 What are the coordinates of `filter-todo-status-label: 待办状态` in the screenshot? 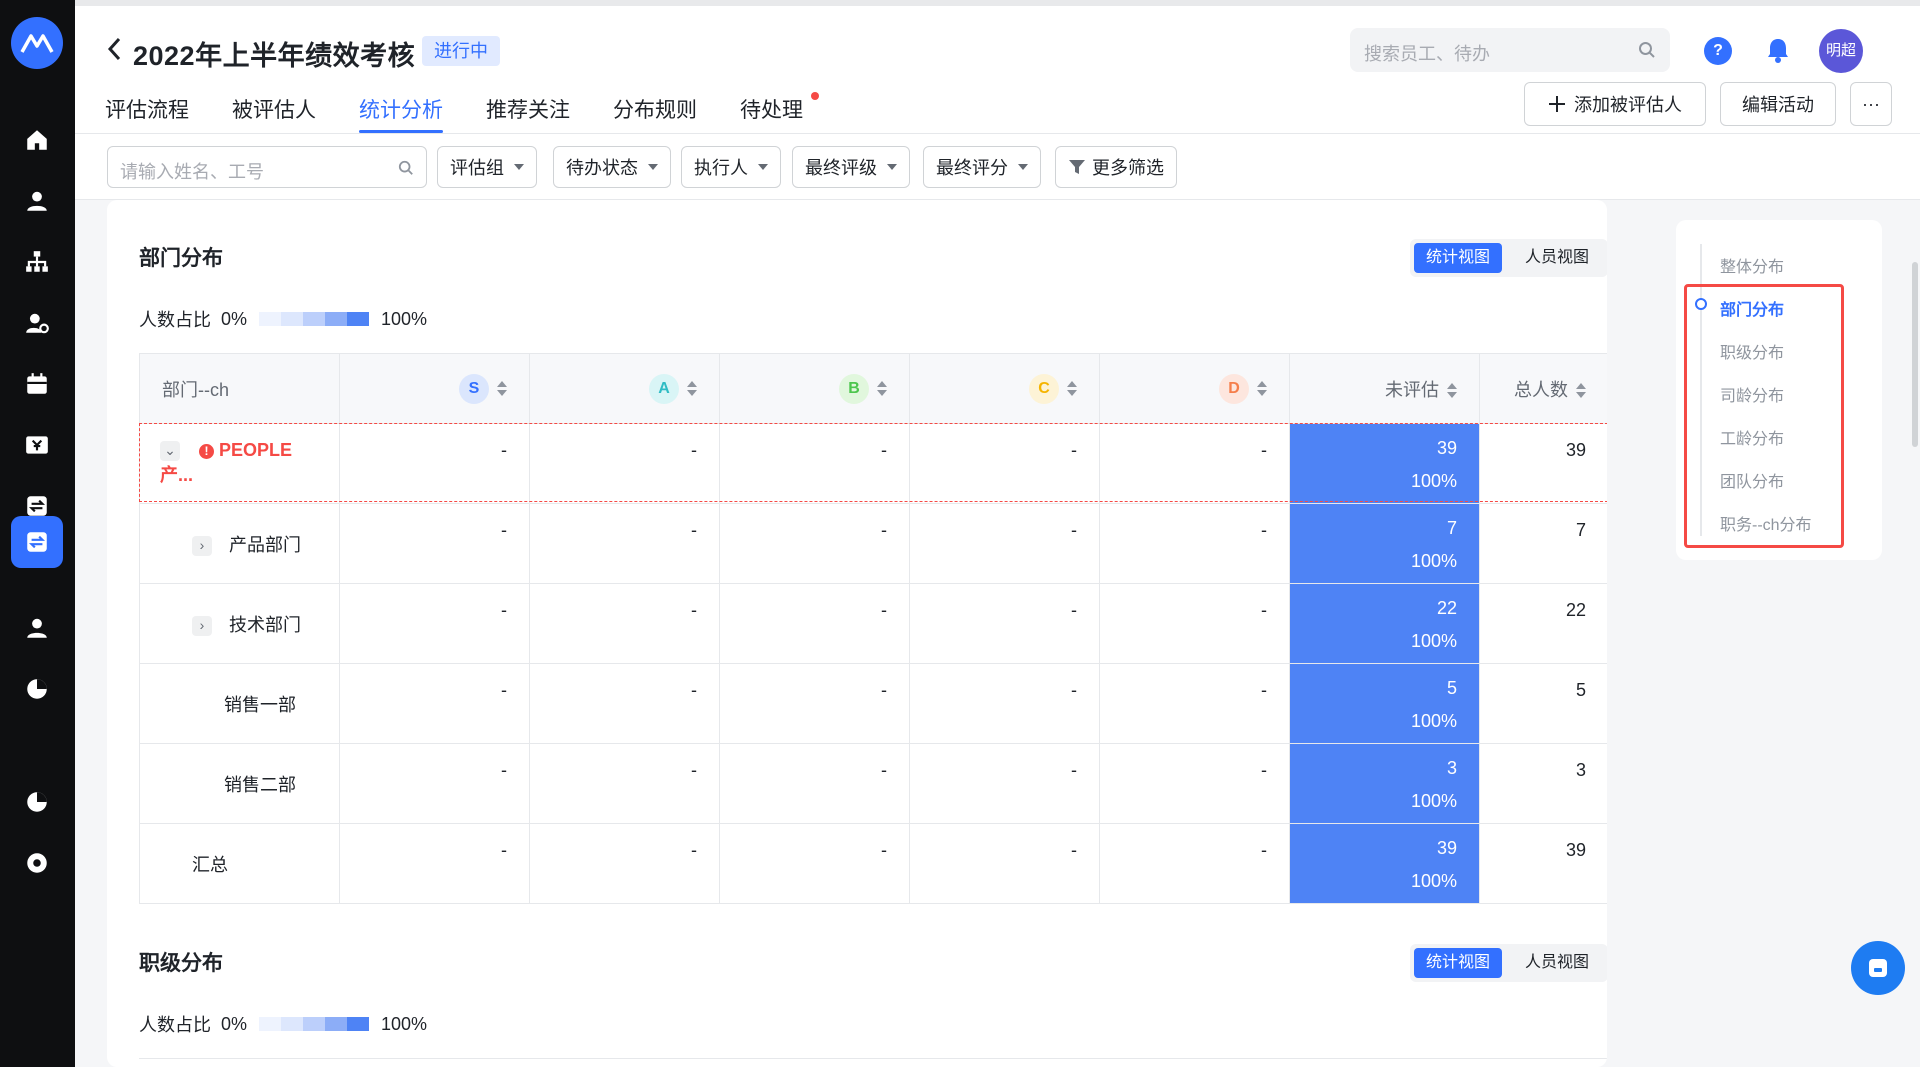 It's located at (602, 168).